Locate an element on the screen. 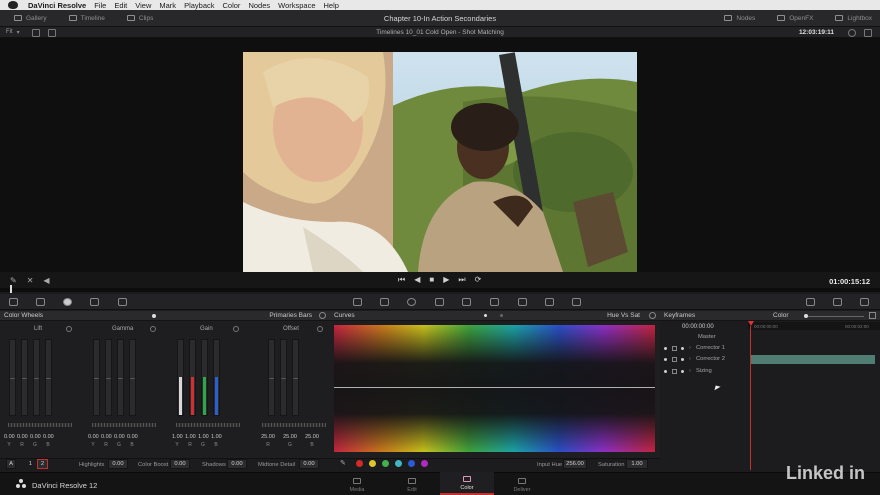  go-to-start-icon: ⏮ is located at coordinates (401, 280).